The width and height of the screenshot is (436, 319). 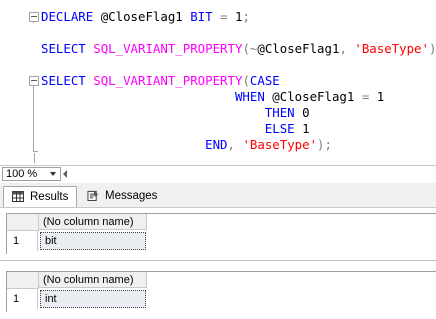 What do you see at coordinates (201, 16) in the screenshot?
I see `code-token: BIT` at bounding box center [201, 16].